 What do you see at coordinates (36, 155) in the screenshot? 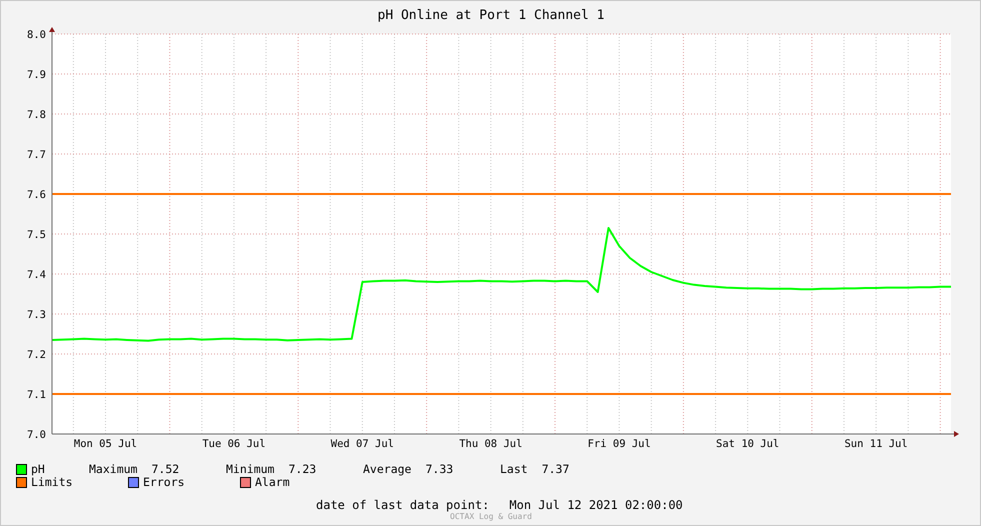
I see `y-tick-label: 7.7` at bounding box center [36, 155].